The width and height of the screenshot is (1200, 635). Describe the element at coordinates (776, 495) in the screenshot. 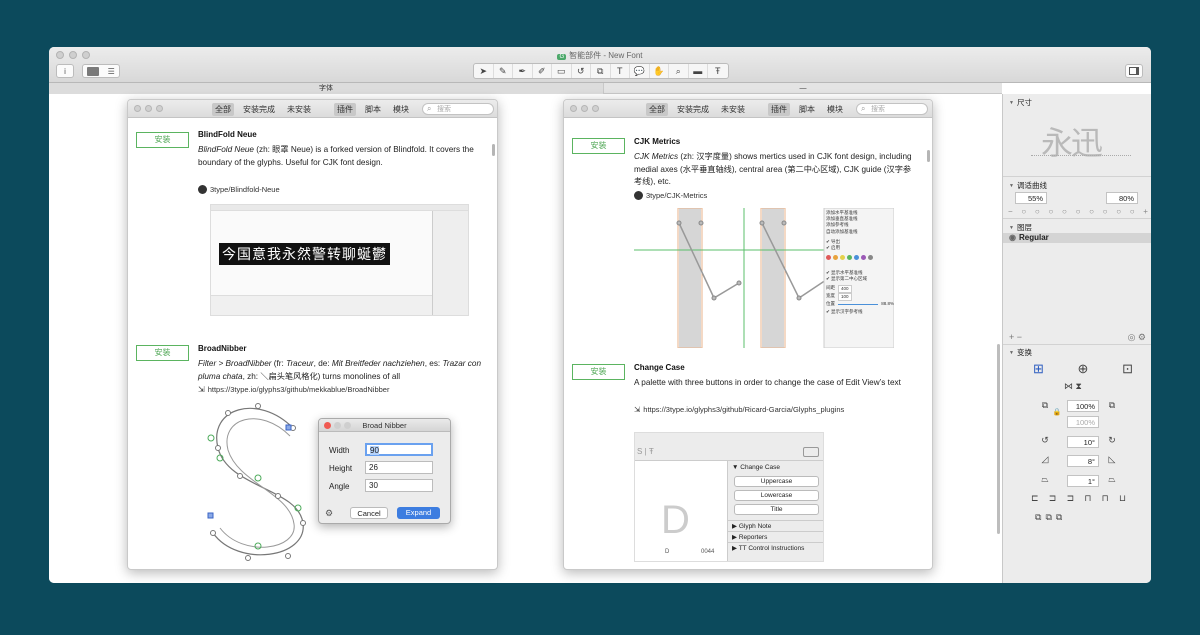

I see `lowercase-button: Lowercase` at that location.